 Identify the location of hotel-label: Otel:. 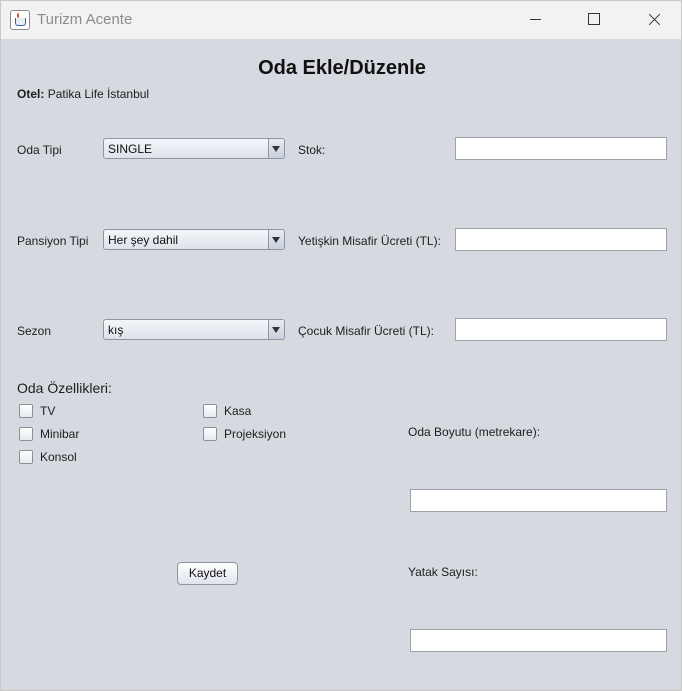
(31, 94).